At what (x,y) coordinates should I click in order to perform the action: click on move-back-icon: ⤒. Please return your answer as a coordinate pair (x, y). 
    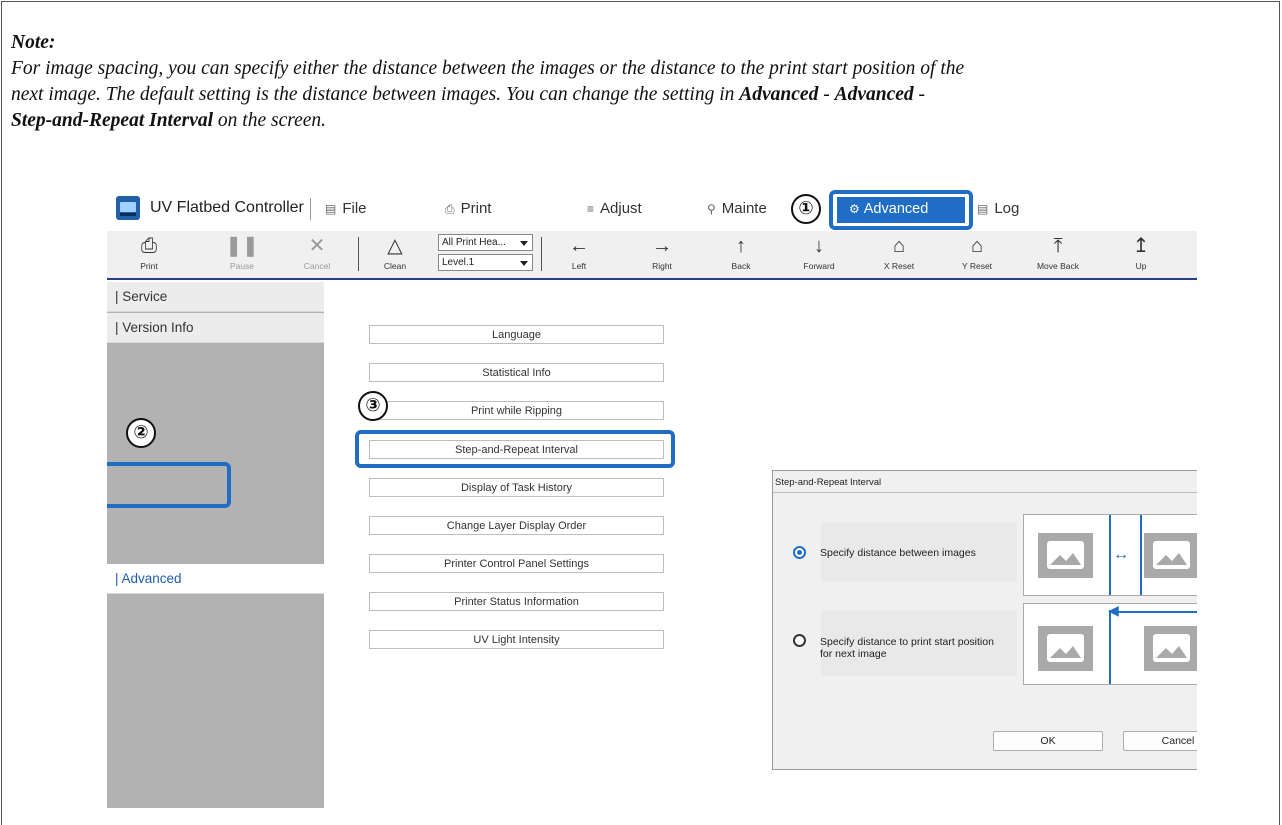
    Looking at the image, I should click on (1058, 246).